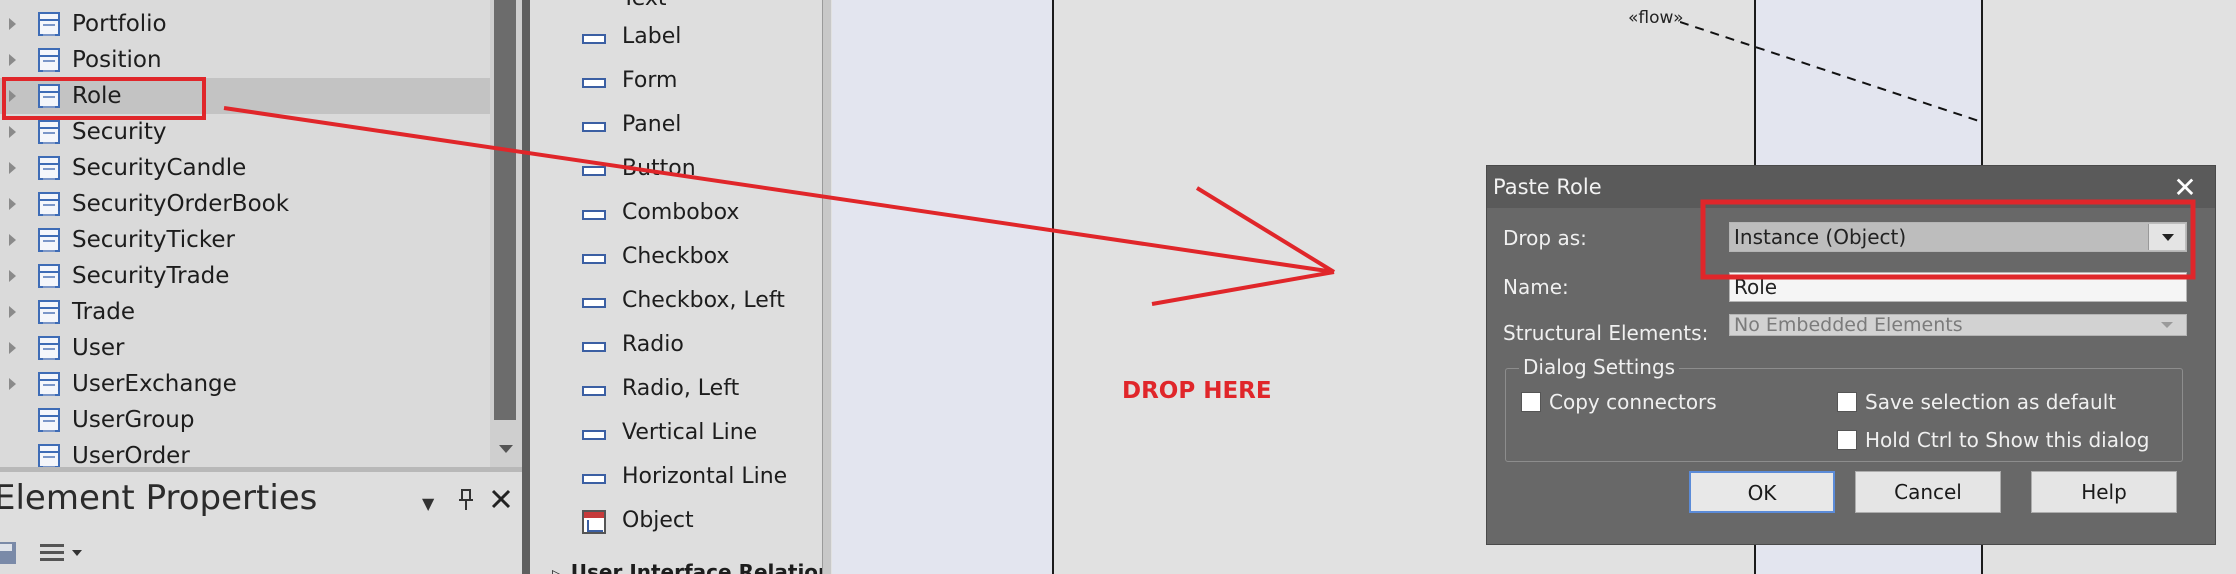 Image resolution: width=2236 pixels, height=574 pixels. What do you see at coordinates (658, 520) in the screenshot?
I see `toolbox-item-label: Object` at bounding box center [658, 520].